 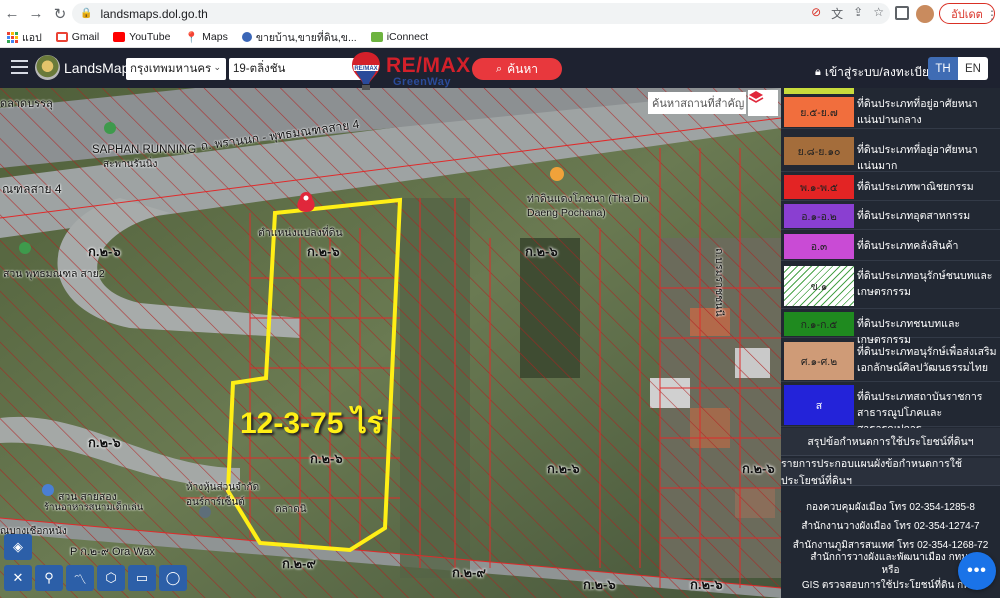 What do you see at coordinates (311, 423) in the screenshot?
I see `area-annotation: 12-3-75 ไร่` at bounding box center [311, 423].